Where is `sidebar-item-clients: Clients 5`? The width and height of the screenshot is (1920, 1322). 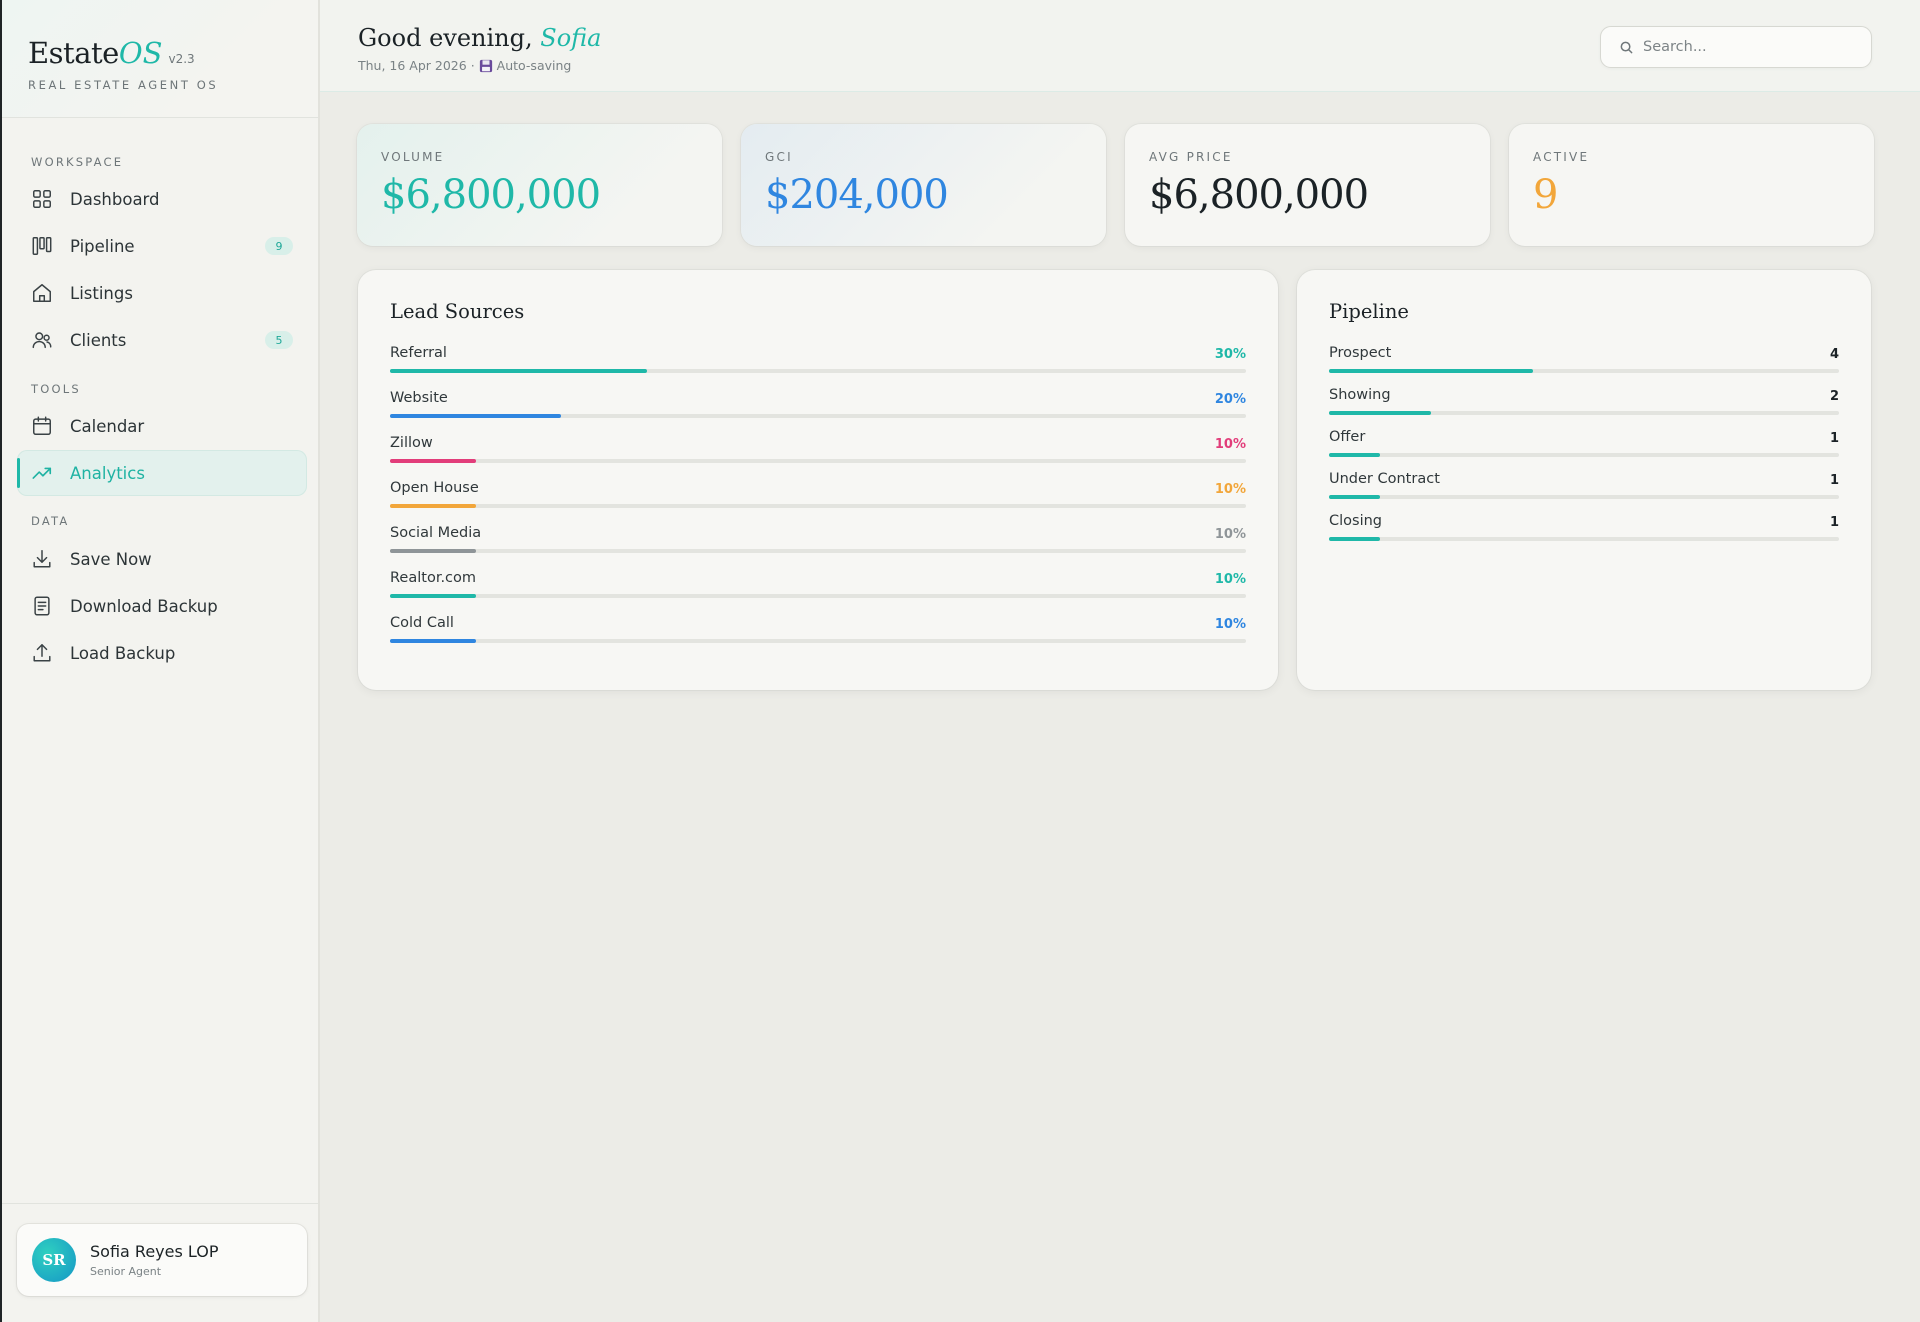 sidebar-item-clients: Clients 5 is located at coordinates (162, 340).